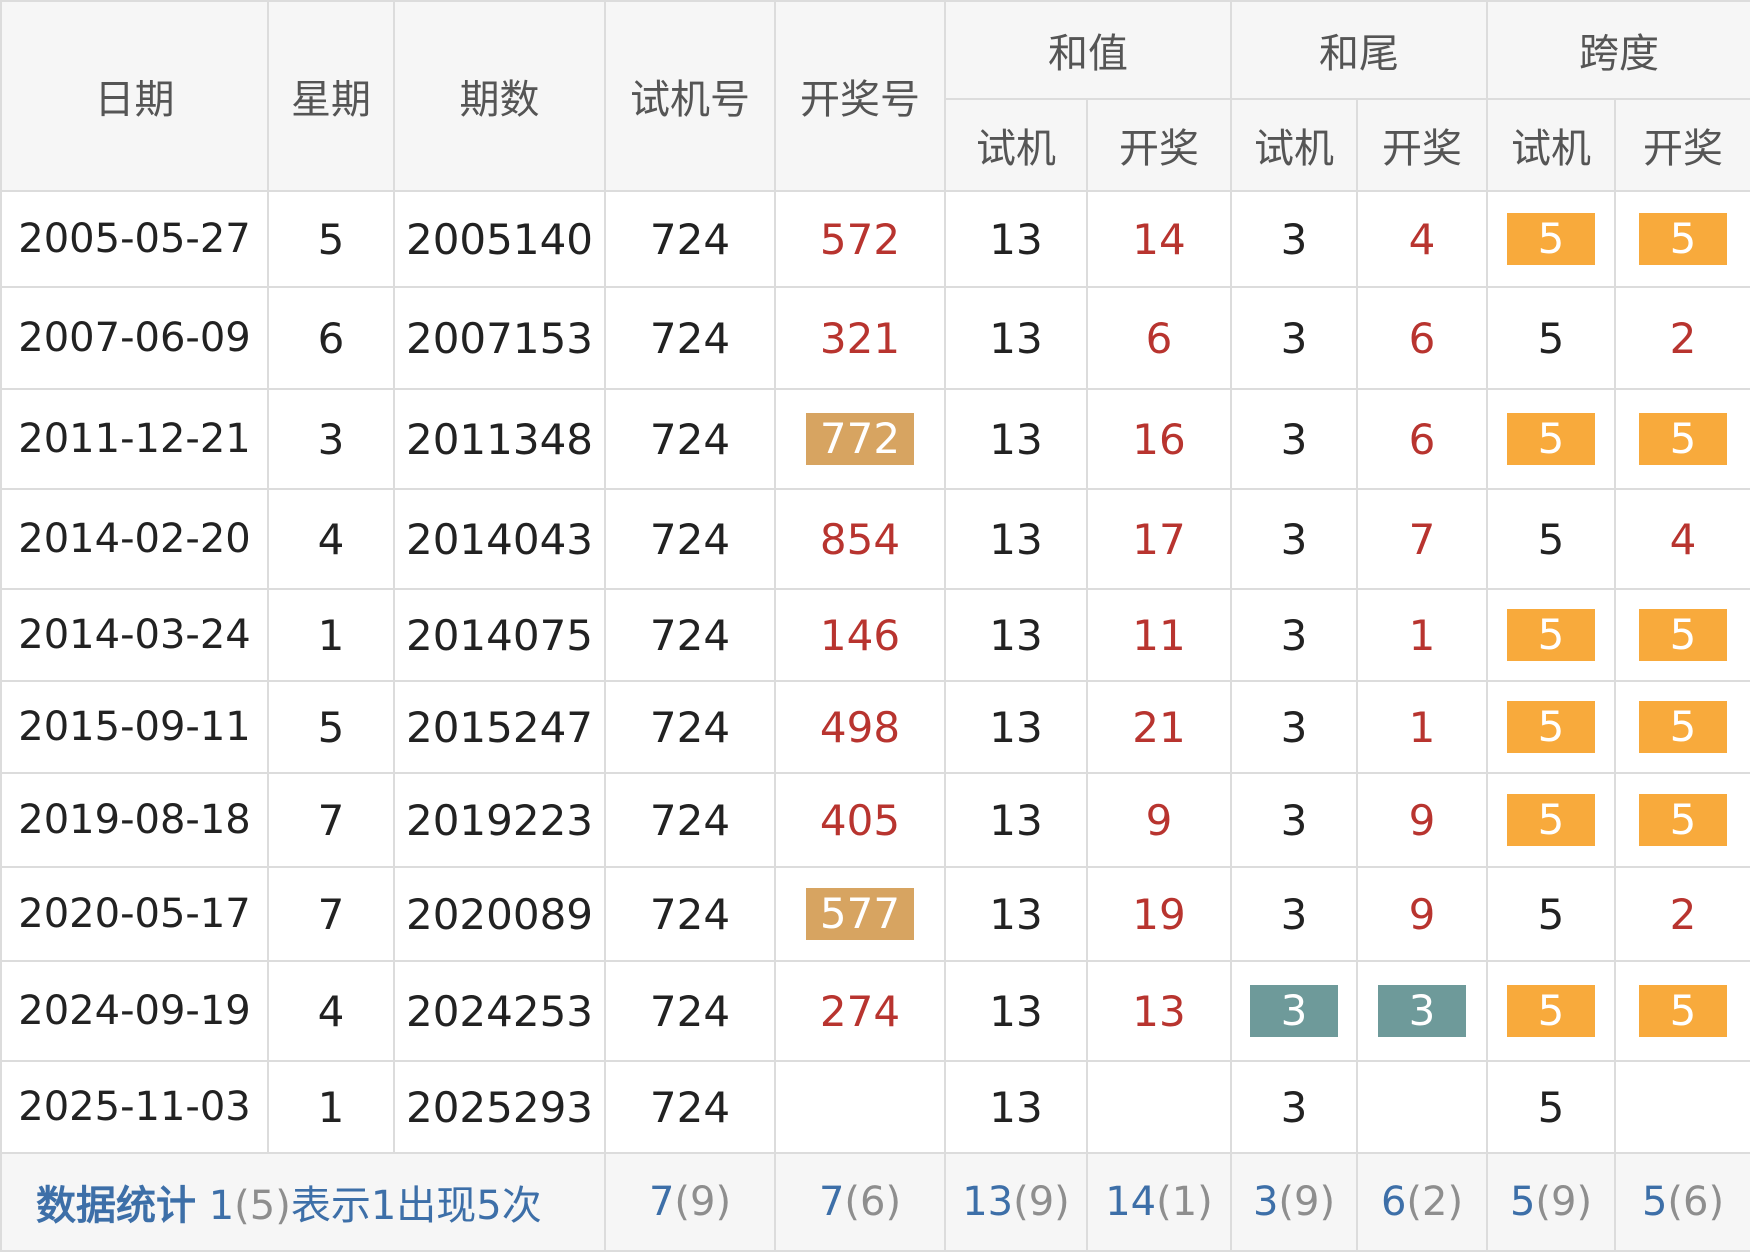 The height and width of the screenshot is (1252, 1750). I want to click on col-header-span-draw: 开奖, so click(1682, 145).